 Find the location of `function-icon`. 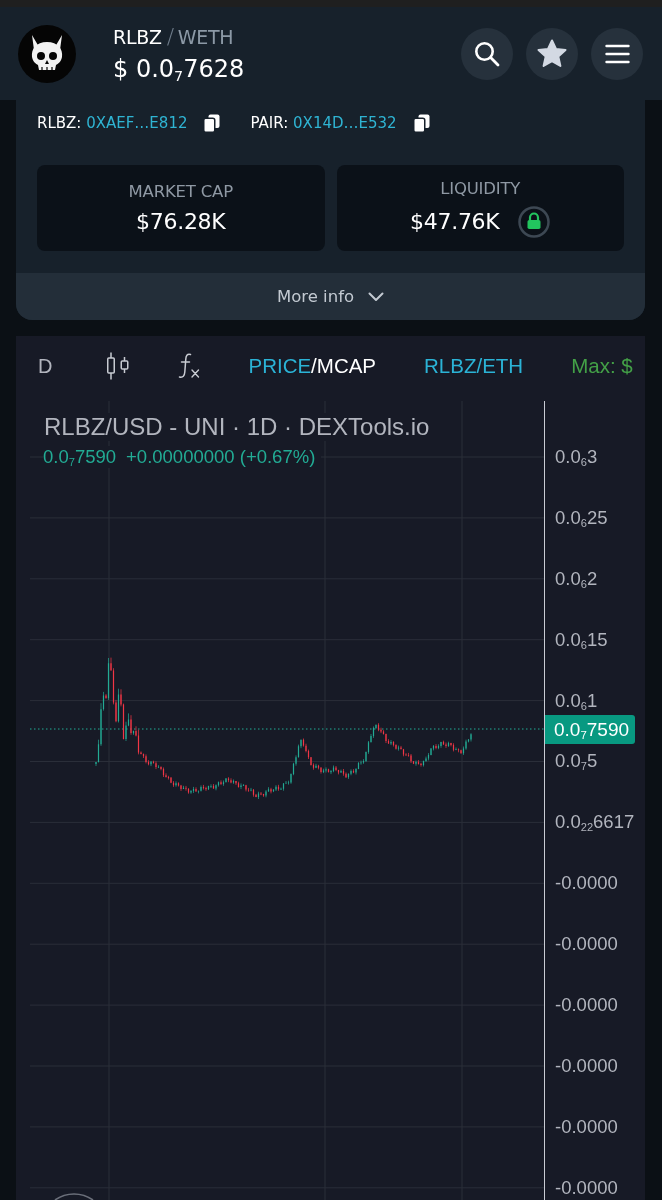

function-icon is located at coordinates (189, 366).